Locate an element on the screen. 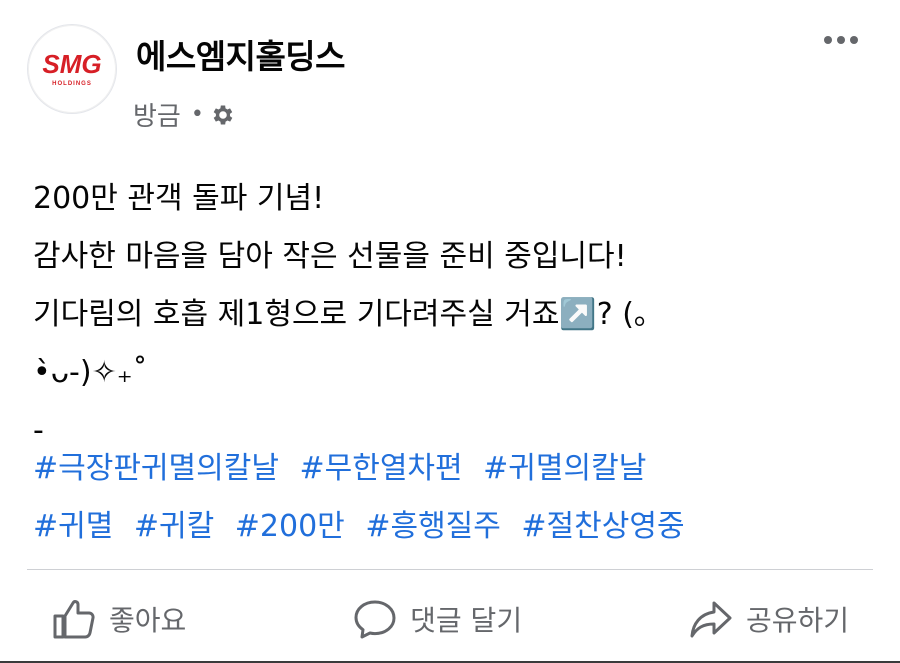 This screenshot has width=900, height=663. hashtag-link: #귀칼 is located at coordinates (174, 526).